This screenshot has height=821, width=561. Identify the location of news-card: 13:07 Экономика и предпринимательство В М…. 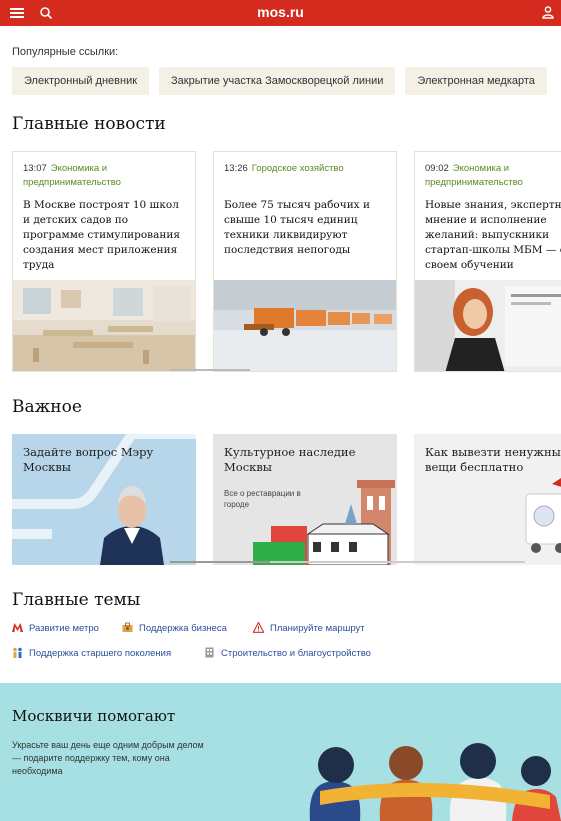
(104, 261).